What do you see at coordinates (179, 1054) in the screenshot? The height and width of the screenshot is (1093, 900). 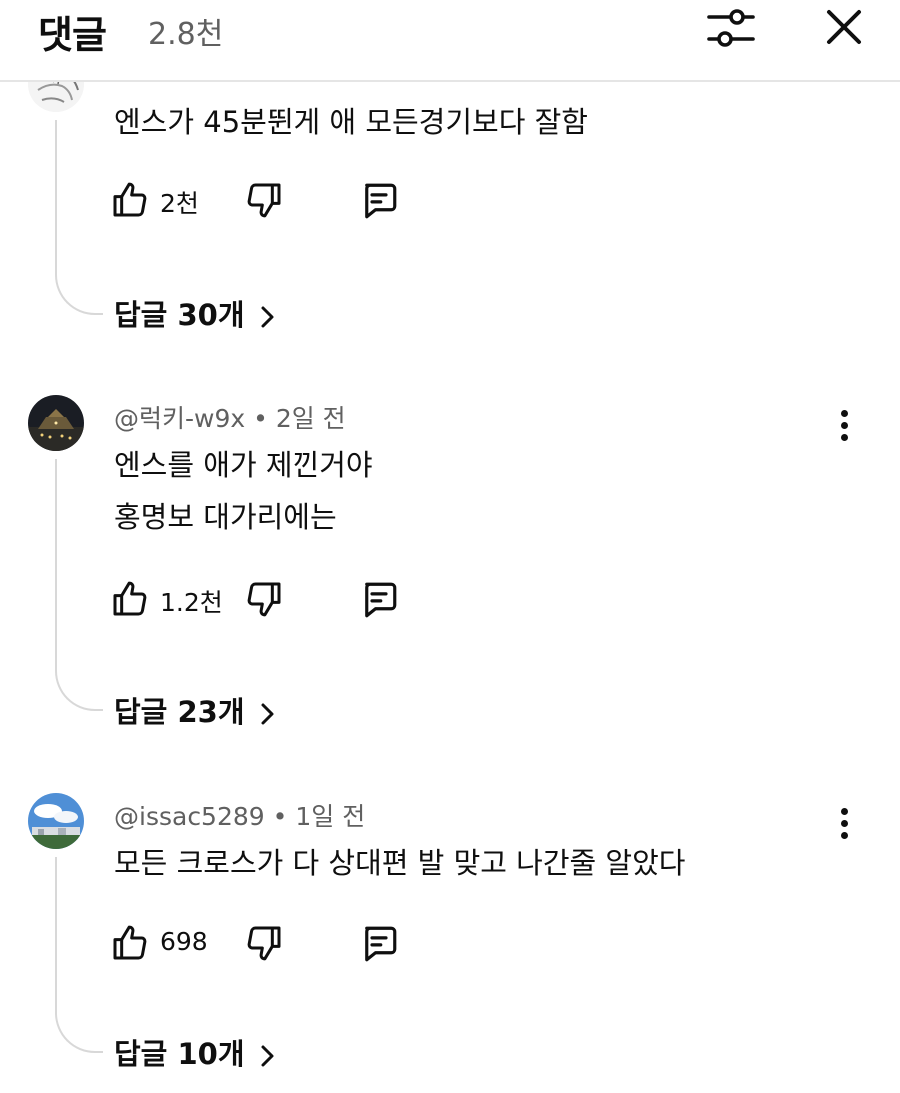 I see `replies-label: 답글 10개` at bounding box center [179, 1054].